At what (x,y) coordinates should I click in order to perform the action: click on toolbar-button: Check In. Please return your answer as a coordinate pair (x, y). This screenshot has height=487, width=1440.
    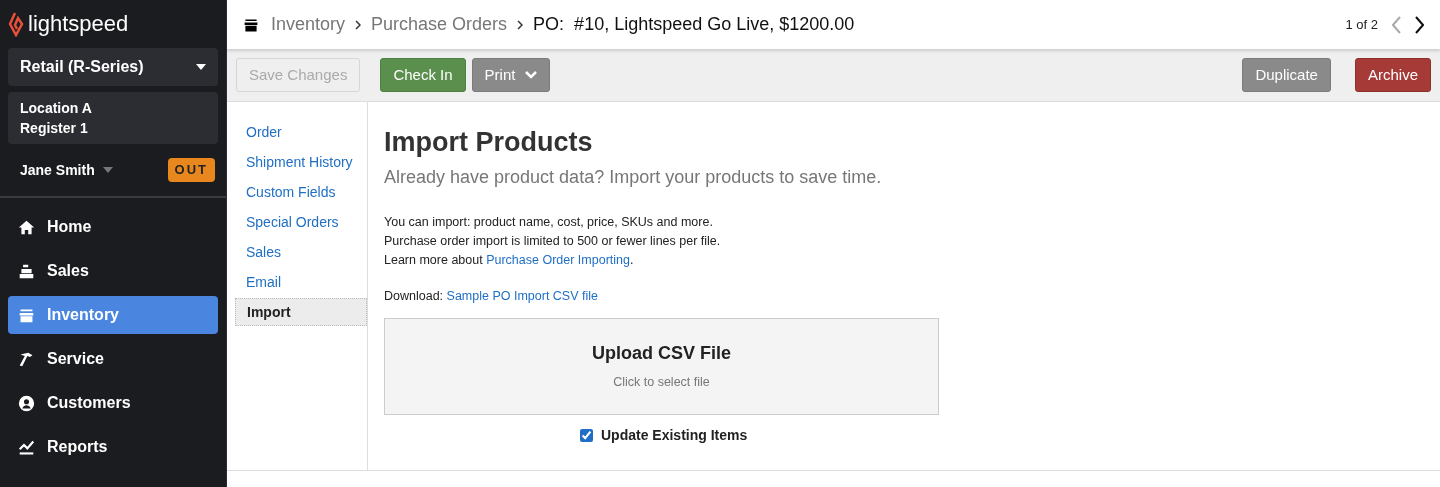
    Looking at the image, I should click on (423, 75).